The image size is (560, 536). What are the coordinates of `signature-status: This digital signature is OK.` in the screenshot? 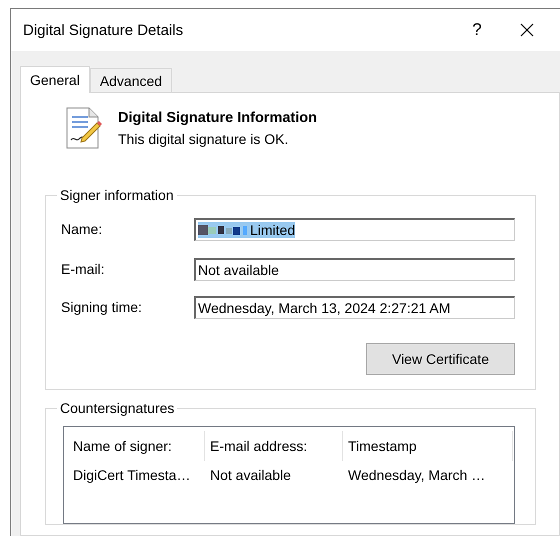 It's located at (204, 139).